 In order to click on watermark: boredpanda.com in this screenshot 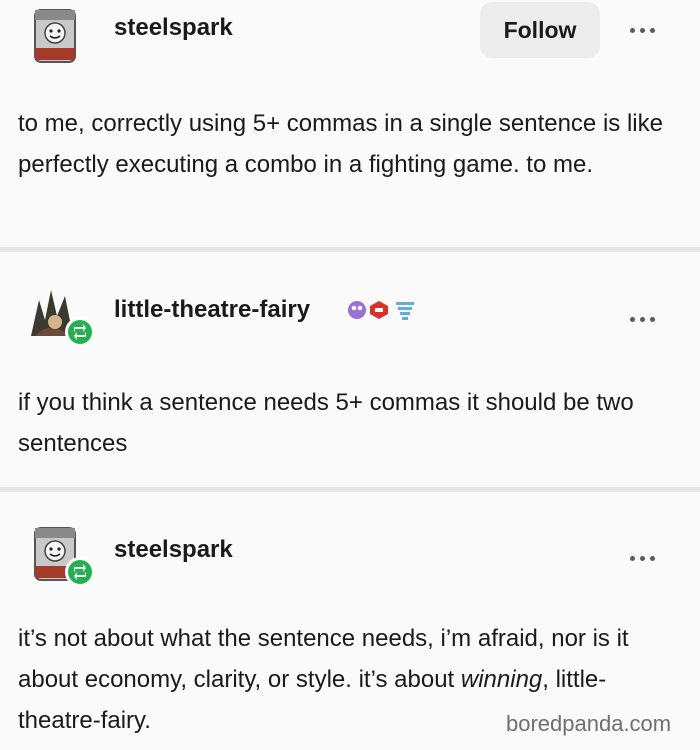, I will do `click(589, 723)`.